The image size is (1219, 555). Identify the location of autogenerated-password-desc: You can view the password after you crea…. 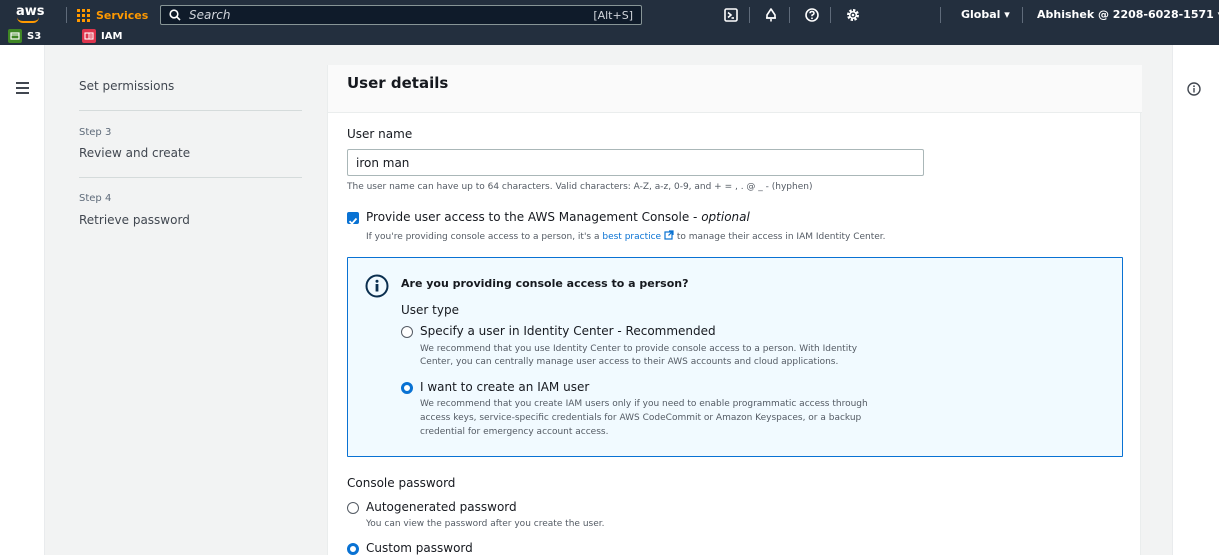
(485, 524).